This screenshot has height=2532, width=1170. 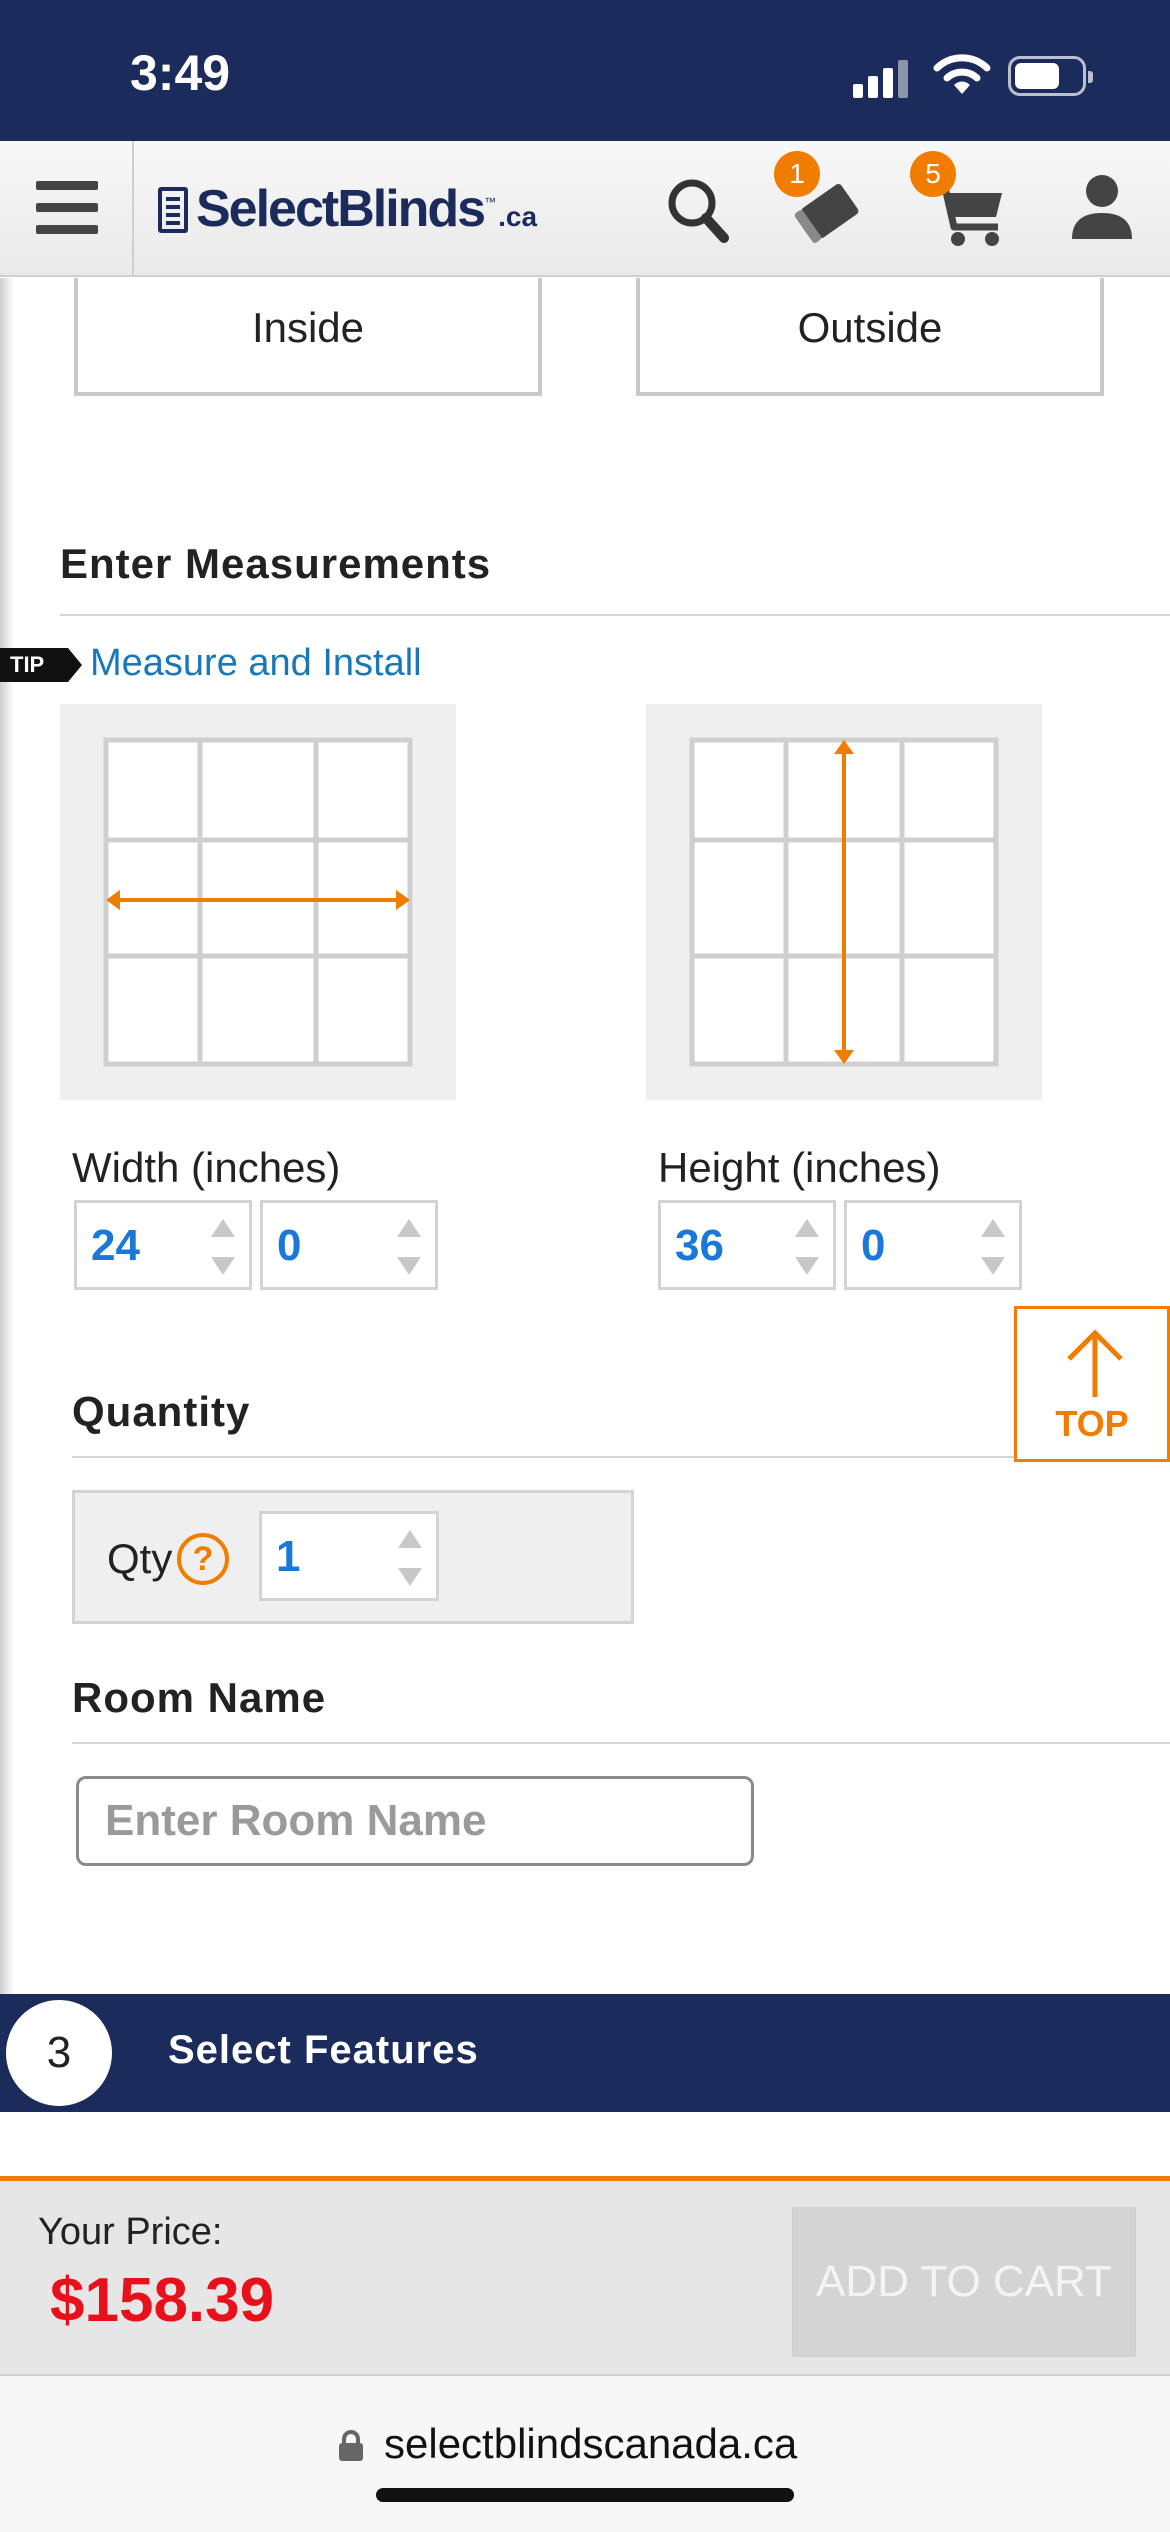 I want to click on lock-icon, so click(x=351, y=2445).